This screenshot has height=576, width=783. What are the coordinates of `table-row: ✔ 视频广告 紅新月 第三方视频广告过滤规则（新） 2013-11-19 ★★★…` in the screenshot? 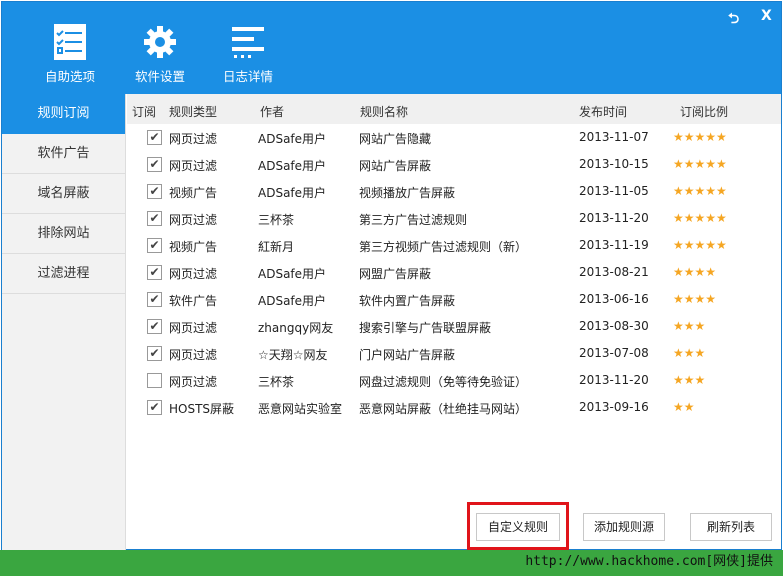 It's located at (454, 245).